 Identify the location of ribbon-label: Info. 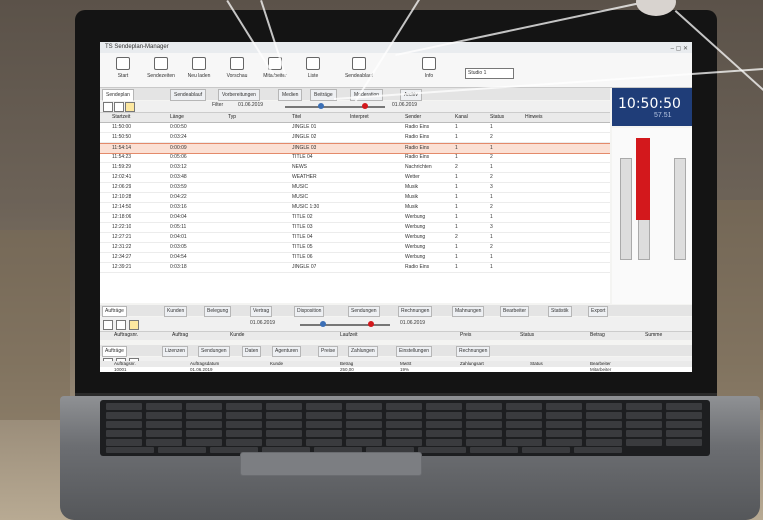
(429, 76).